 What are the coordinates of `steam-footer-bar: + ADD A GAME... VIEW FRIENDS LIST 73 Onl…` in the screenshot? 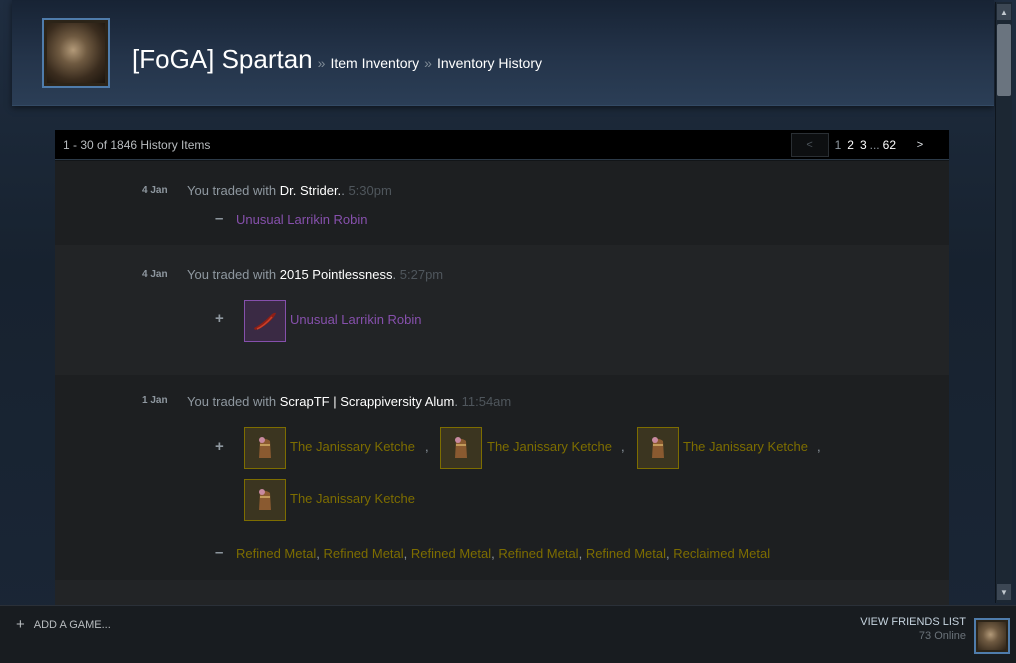 It's located at (508, 634).